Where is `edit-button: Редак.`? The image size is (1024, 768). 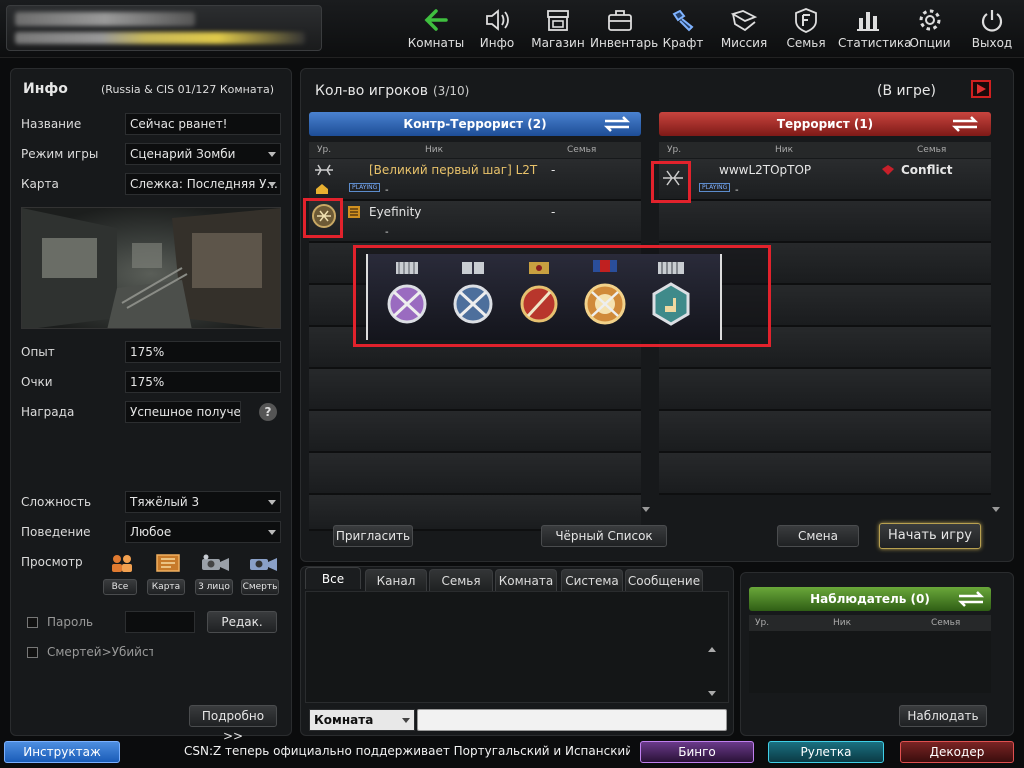
edit-button: Редак. is located at coordinates (242, 622).